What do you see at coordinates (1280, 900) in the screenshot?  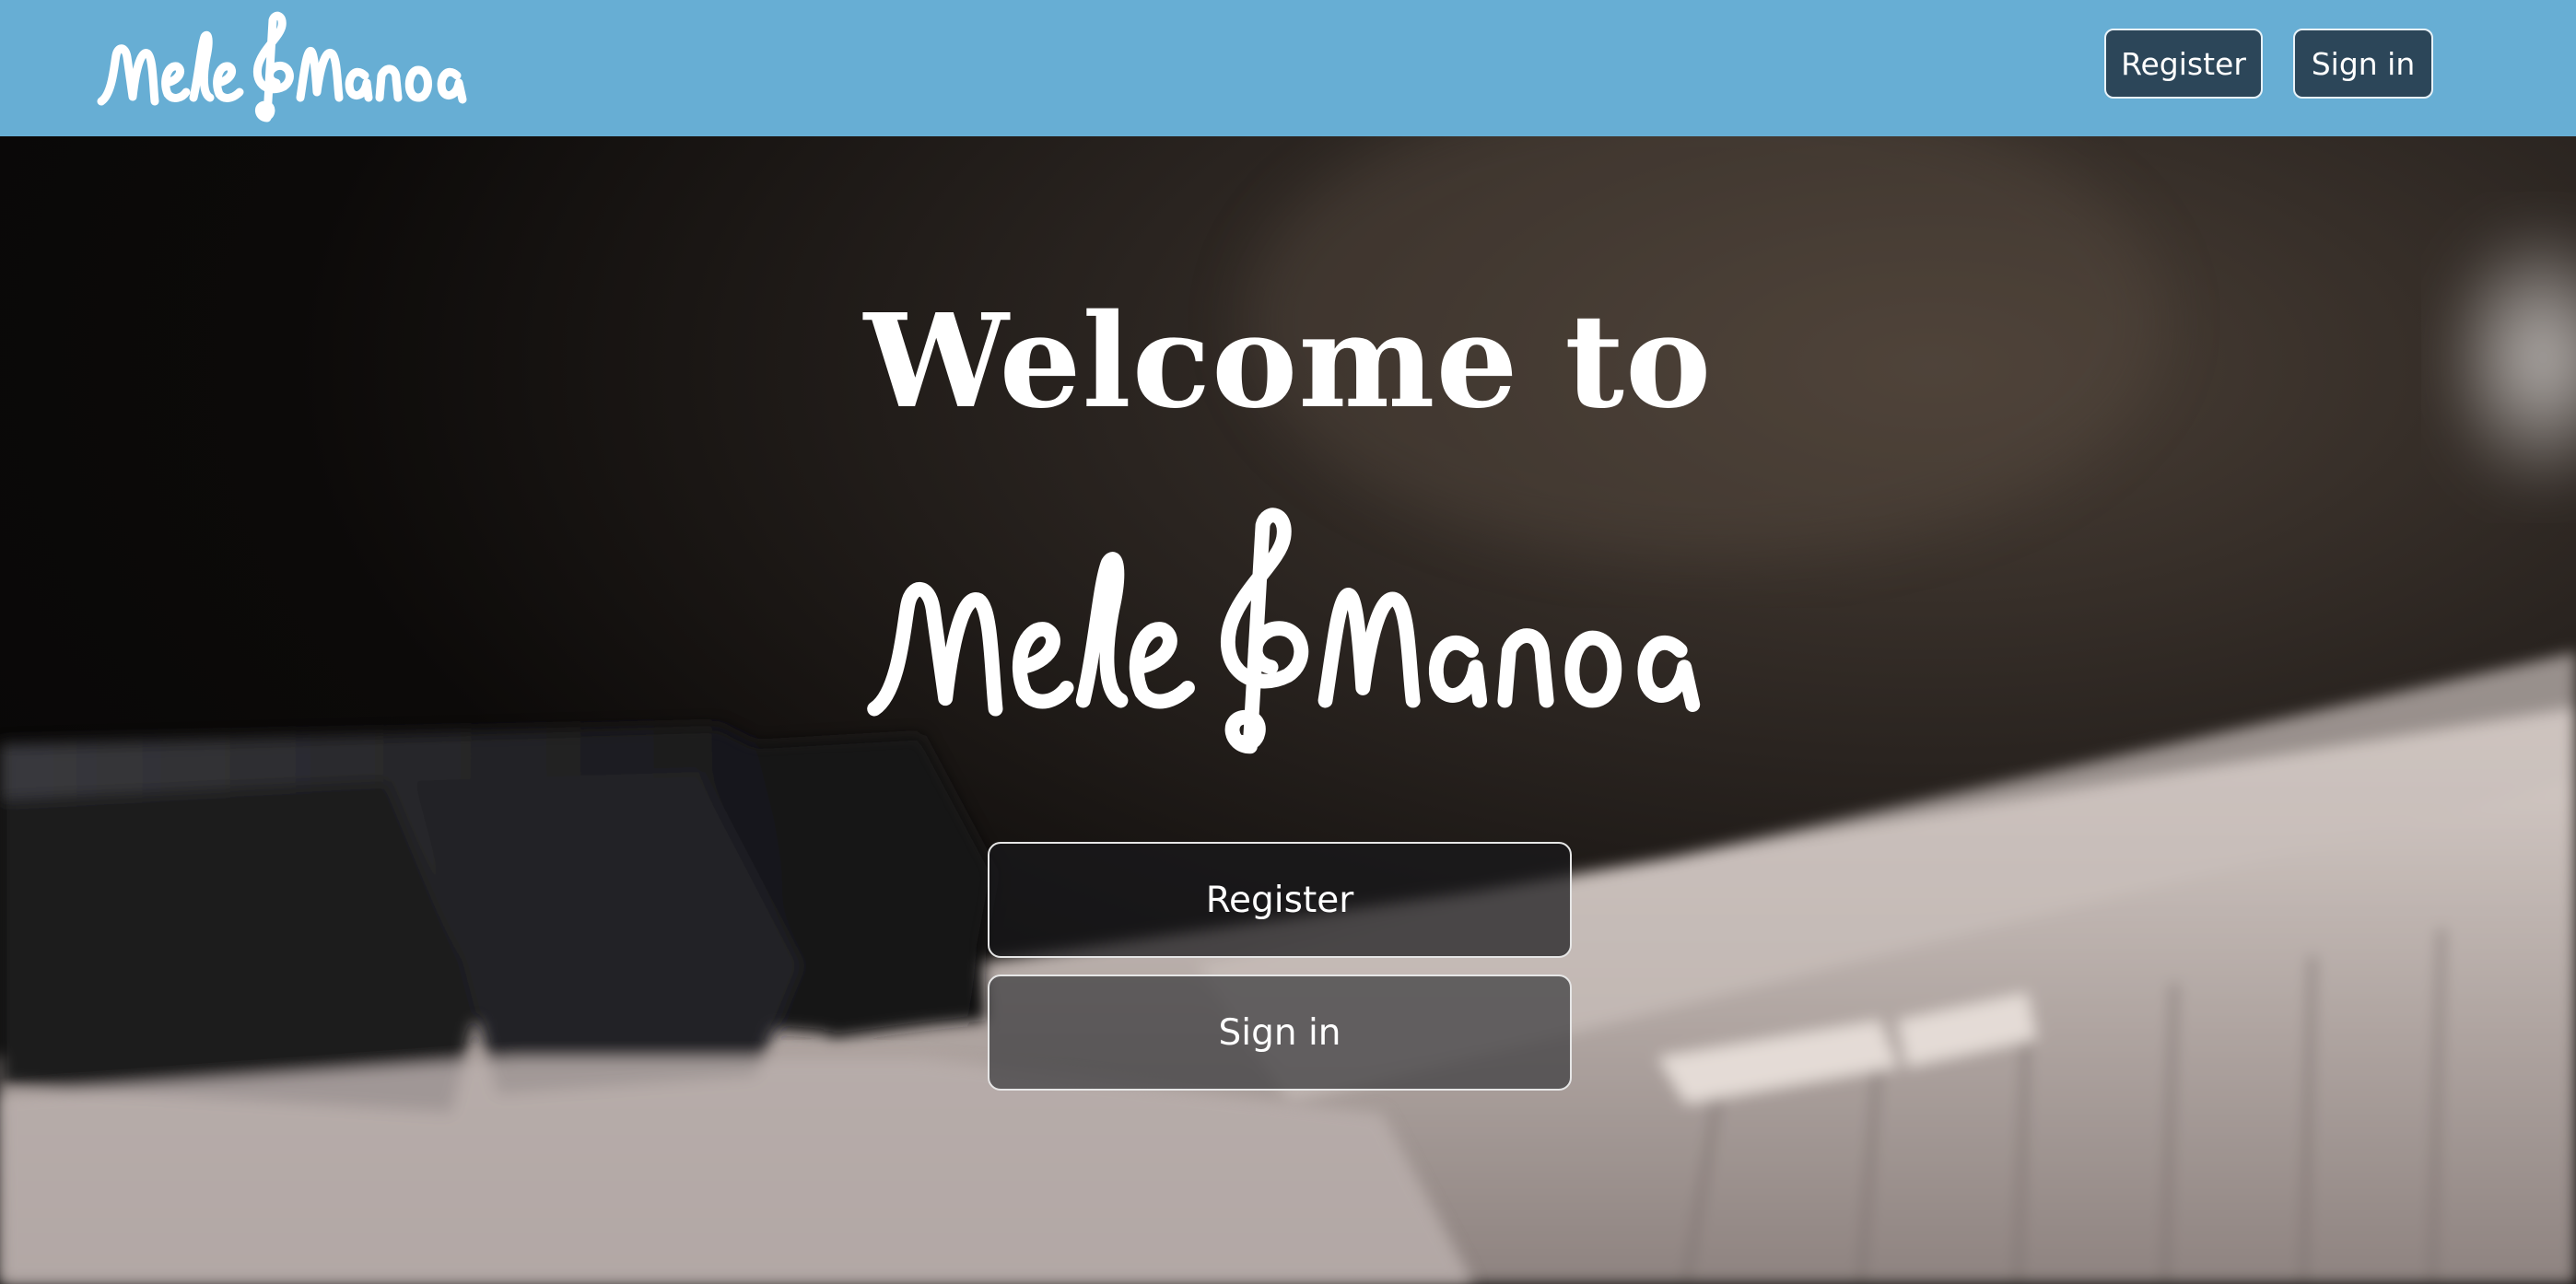 I see `hero-register-button: Register` at bounding box center [1280, 900].